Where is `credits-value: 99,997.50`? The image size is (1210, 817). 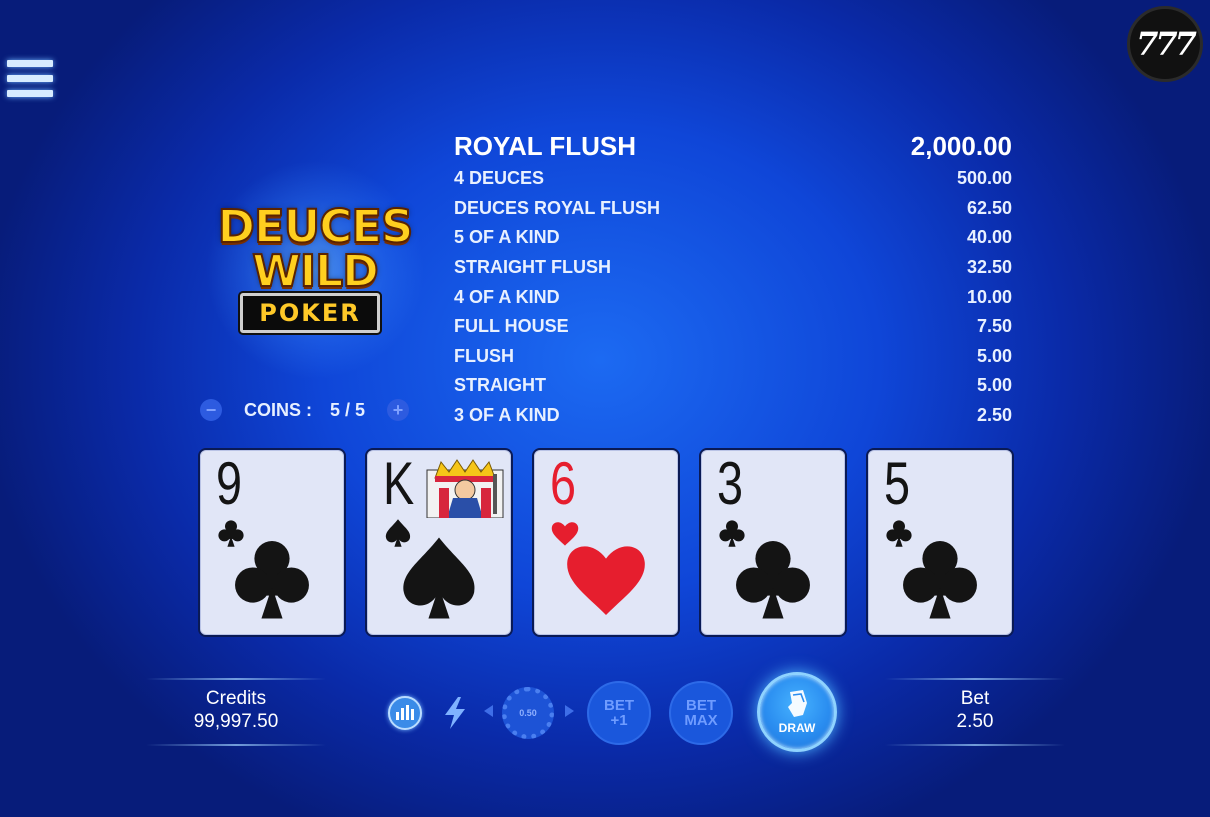 credits-value: 99,997.50 is located at coordinates (236, 721).